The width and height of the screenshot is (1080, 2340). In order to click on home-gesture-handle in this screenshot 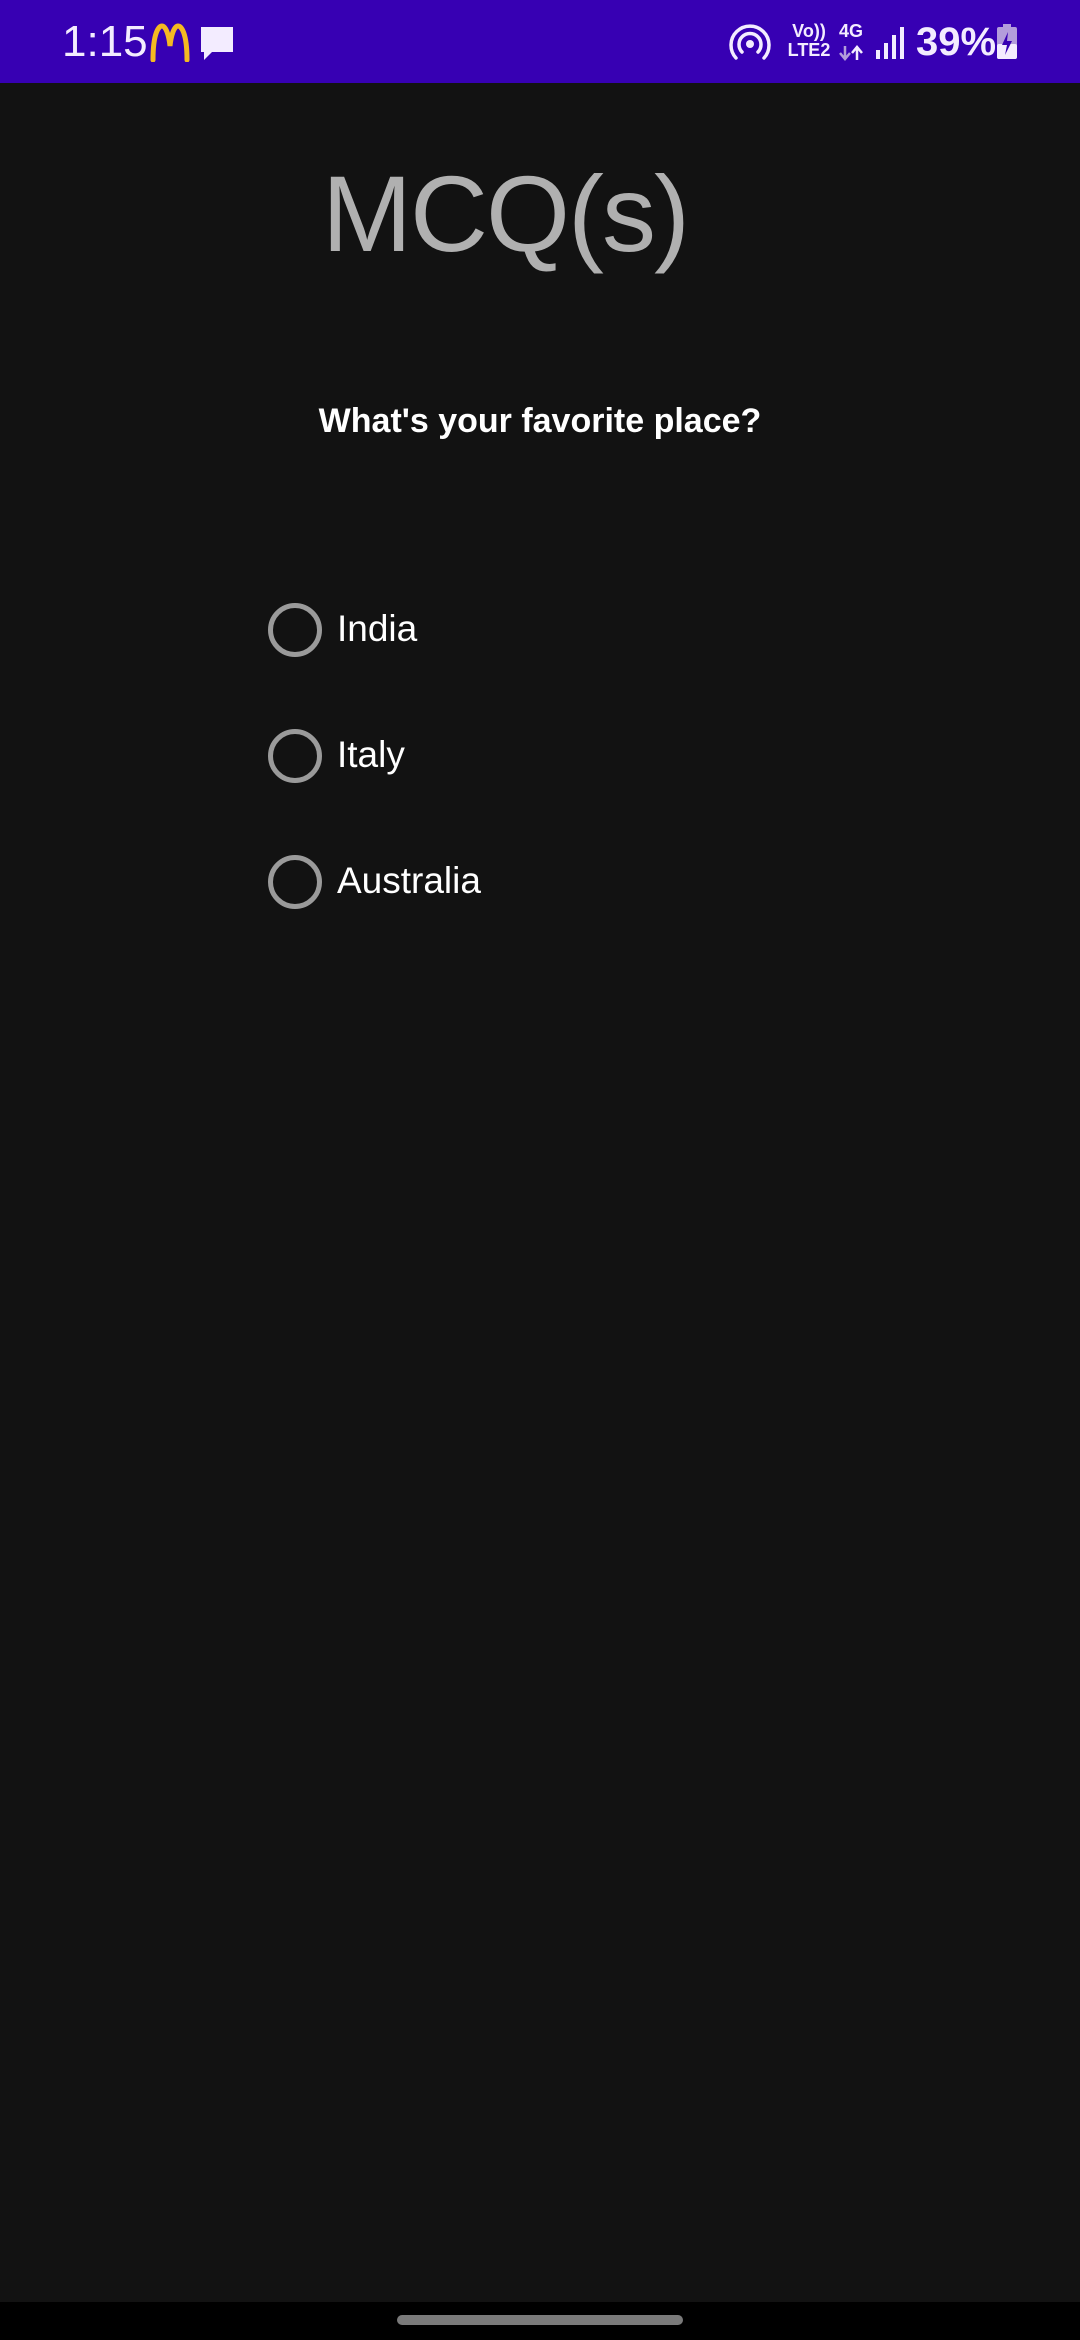, I will do `click(540, 2320)`.